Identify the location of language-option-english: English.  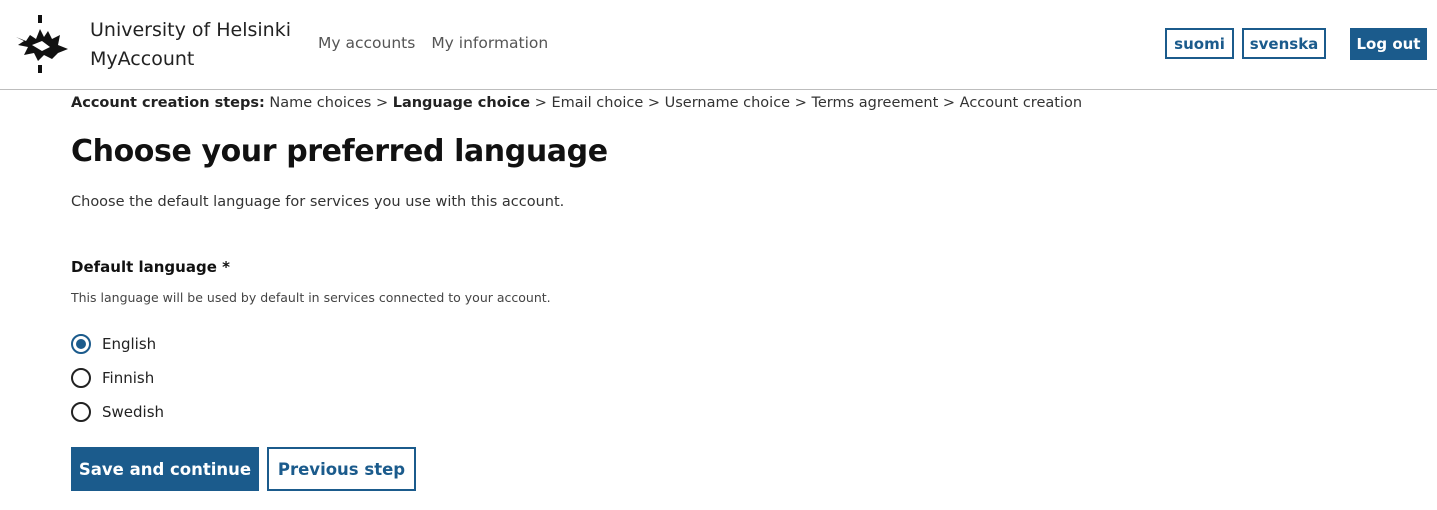
(741, 344).